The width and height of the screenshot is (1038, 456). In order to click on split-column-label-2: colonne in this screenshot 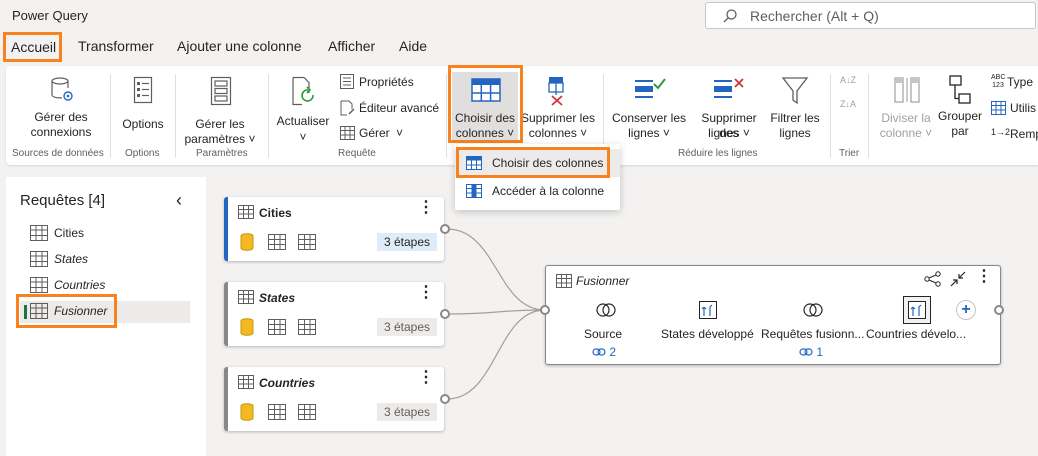, I will do `click(900, 133)`.